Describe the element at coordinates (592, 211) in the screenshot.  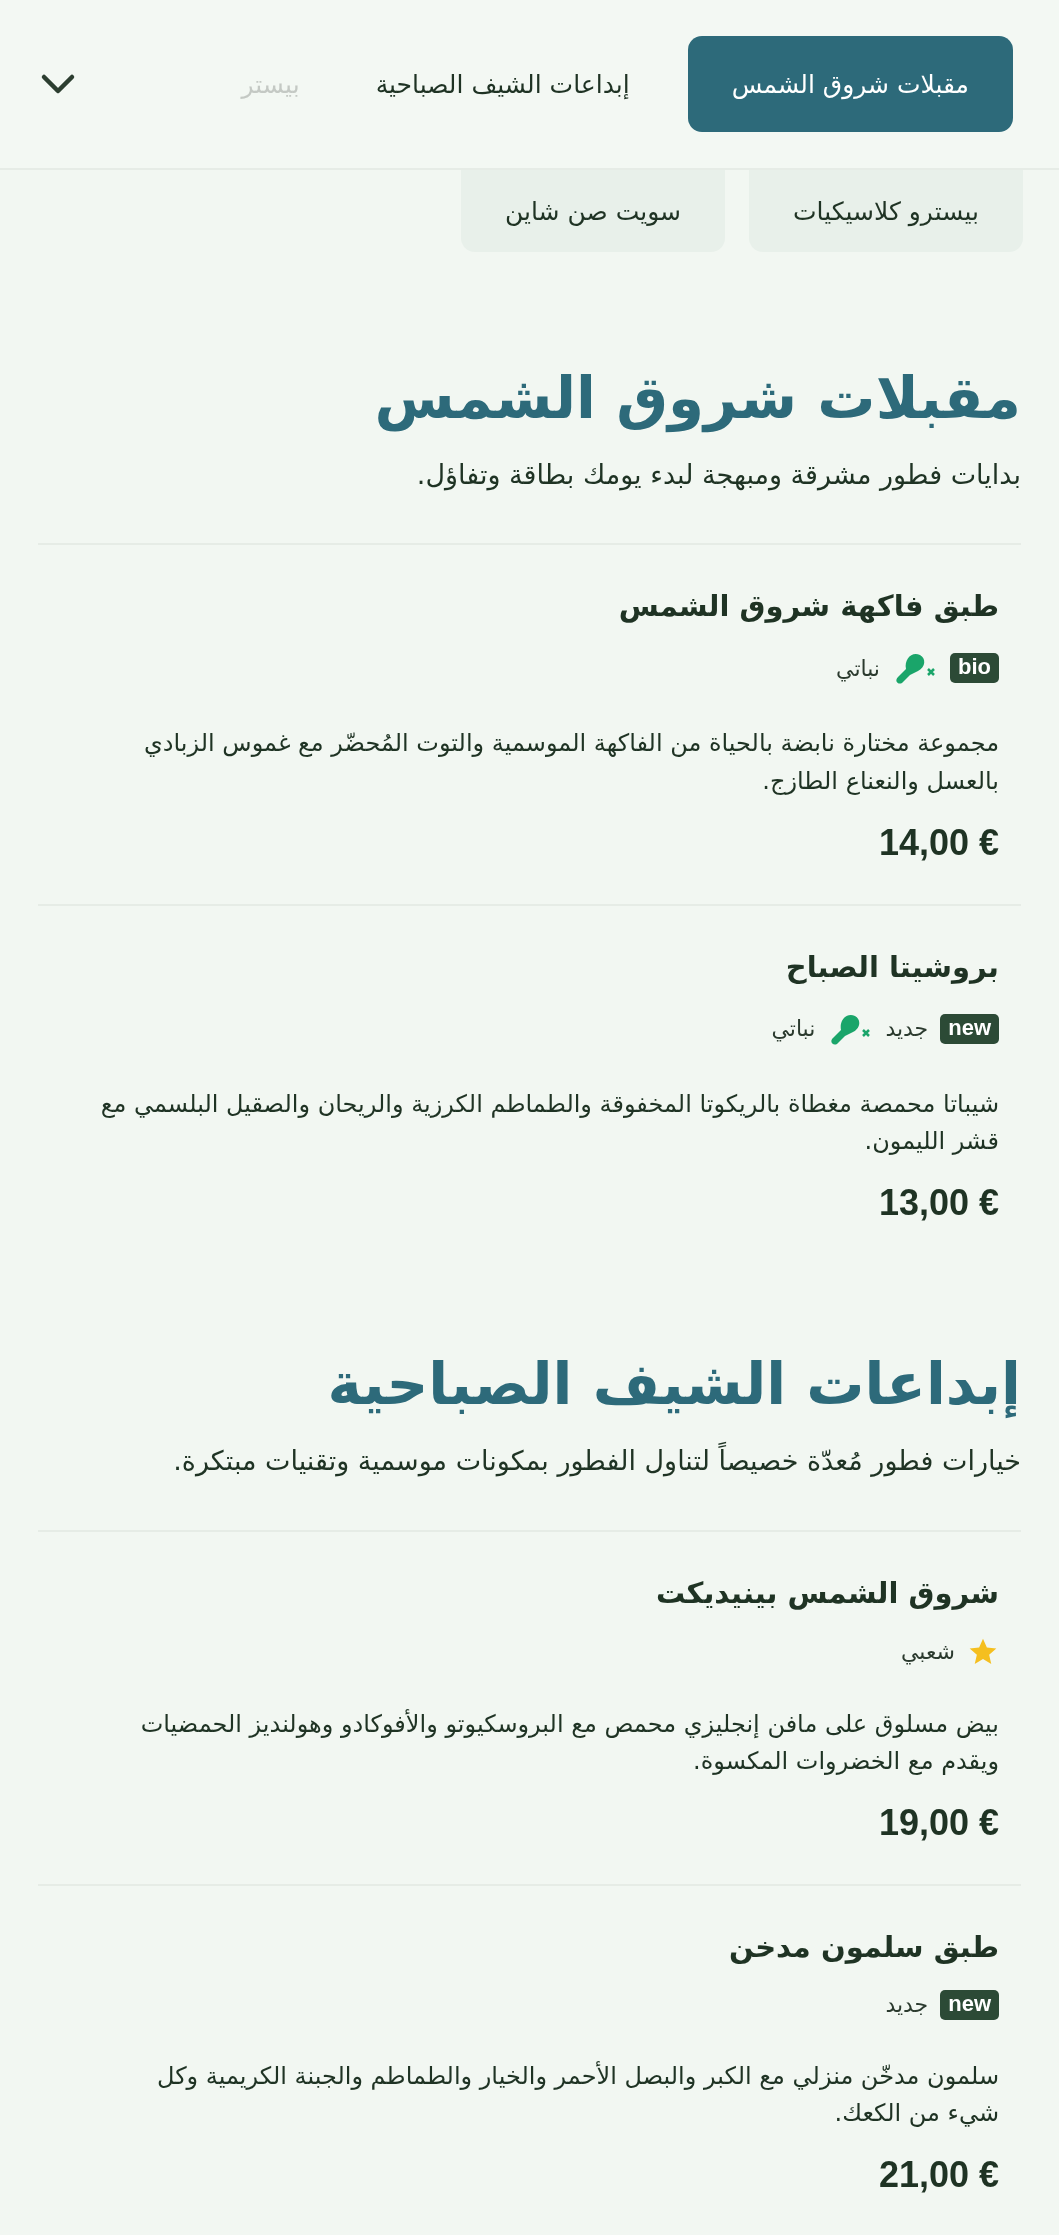
I see `category-chip: سويت صن شاين` at that location.